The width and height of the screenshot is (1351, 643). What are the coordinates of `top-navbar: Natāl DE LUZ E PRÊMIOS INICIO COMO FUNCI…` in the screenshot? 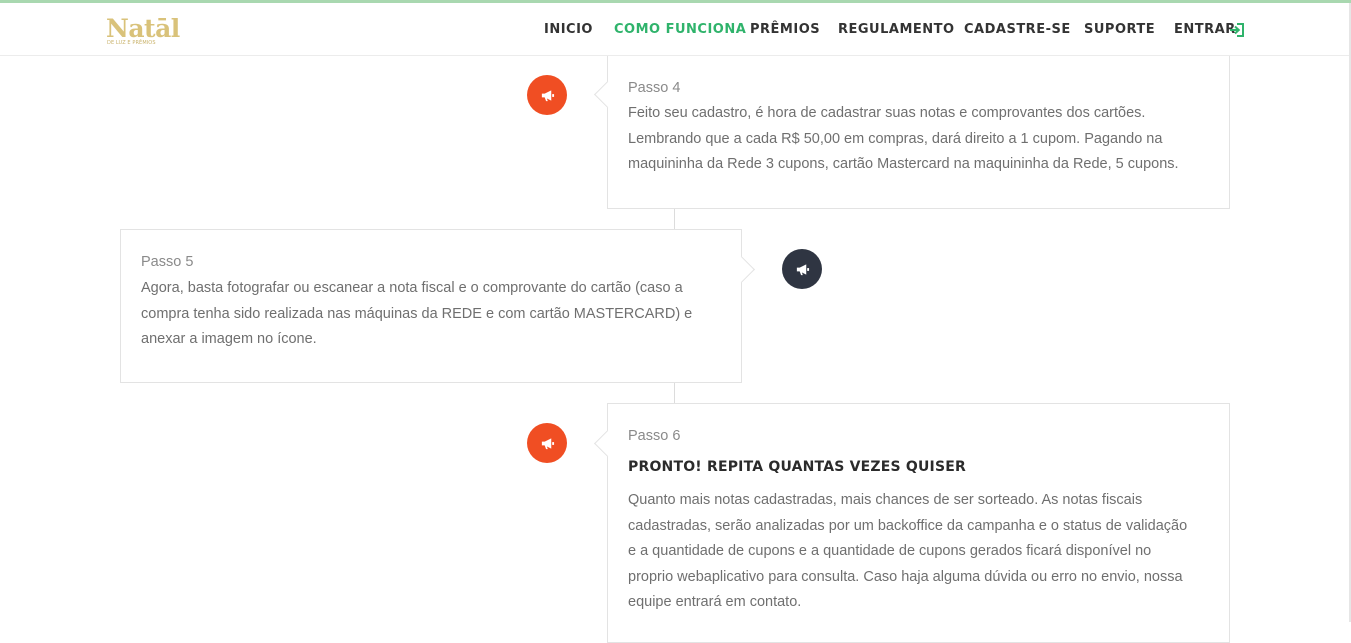 It's located at (675, 29).